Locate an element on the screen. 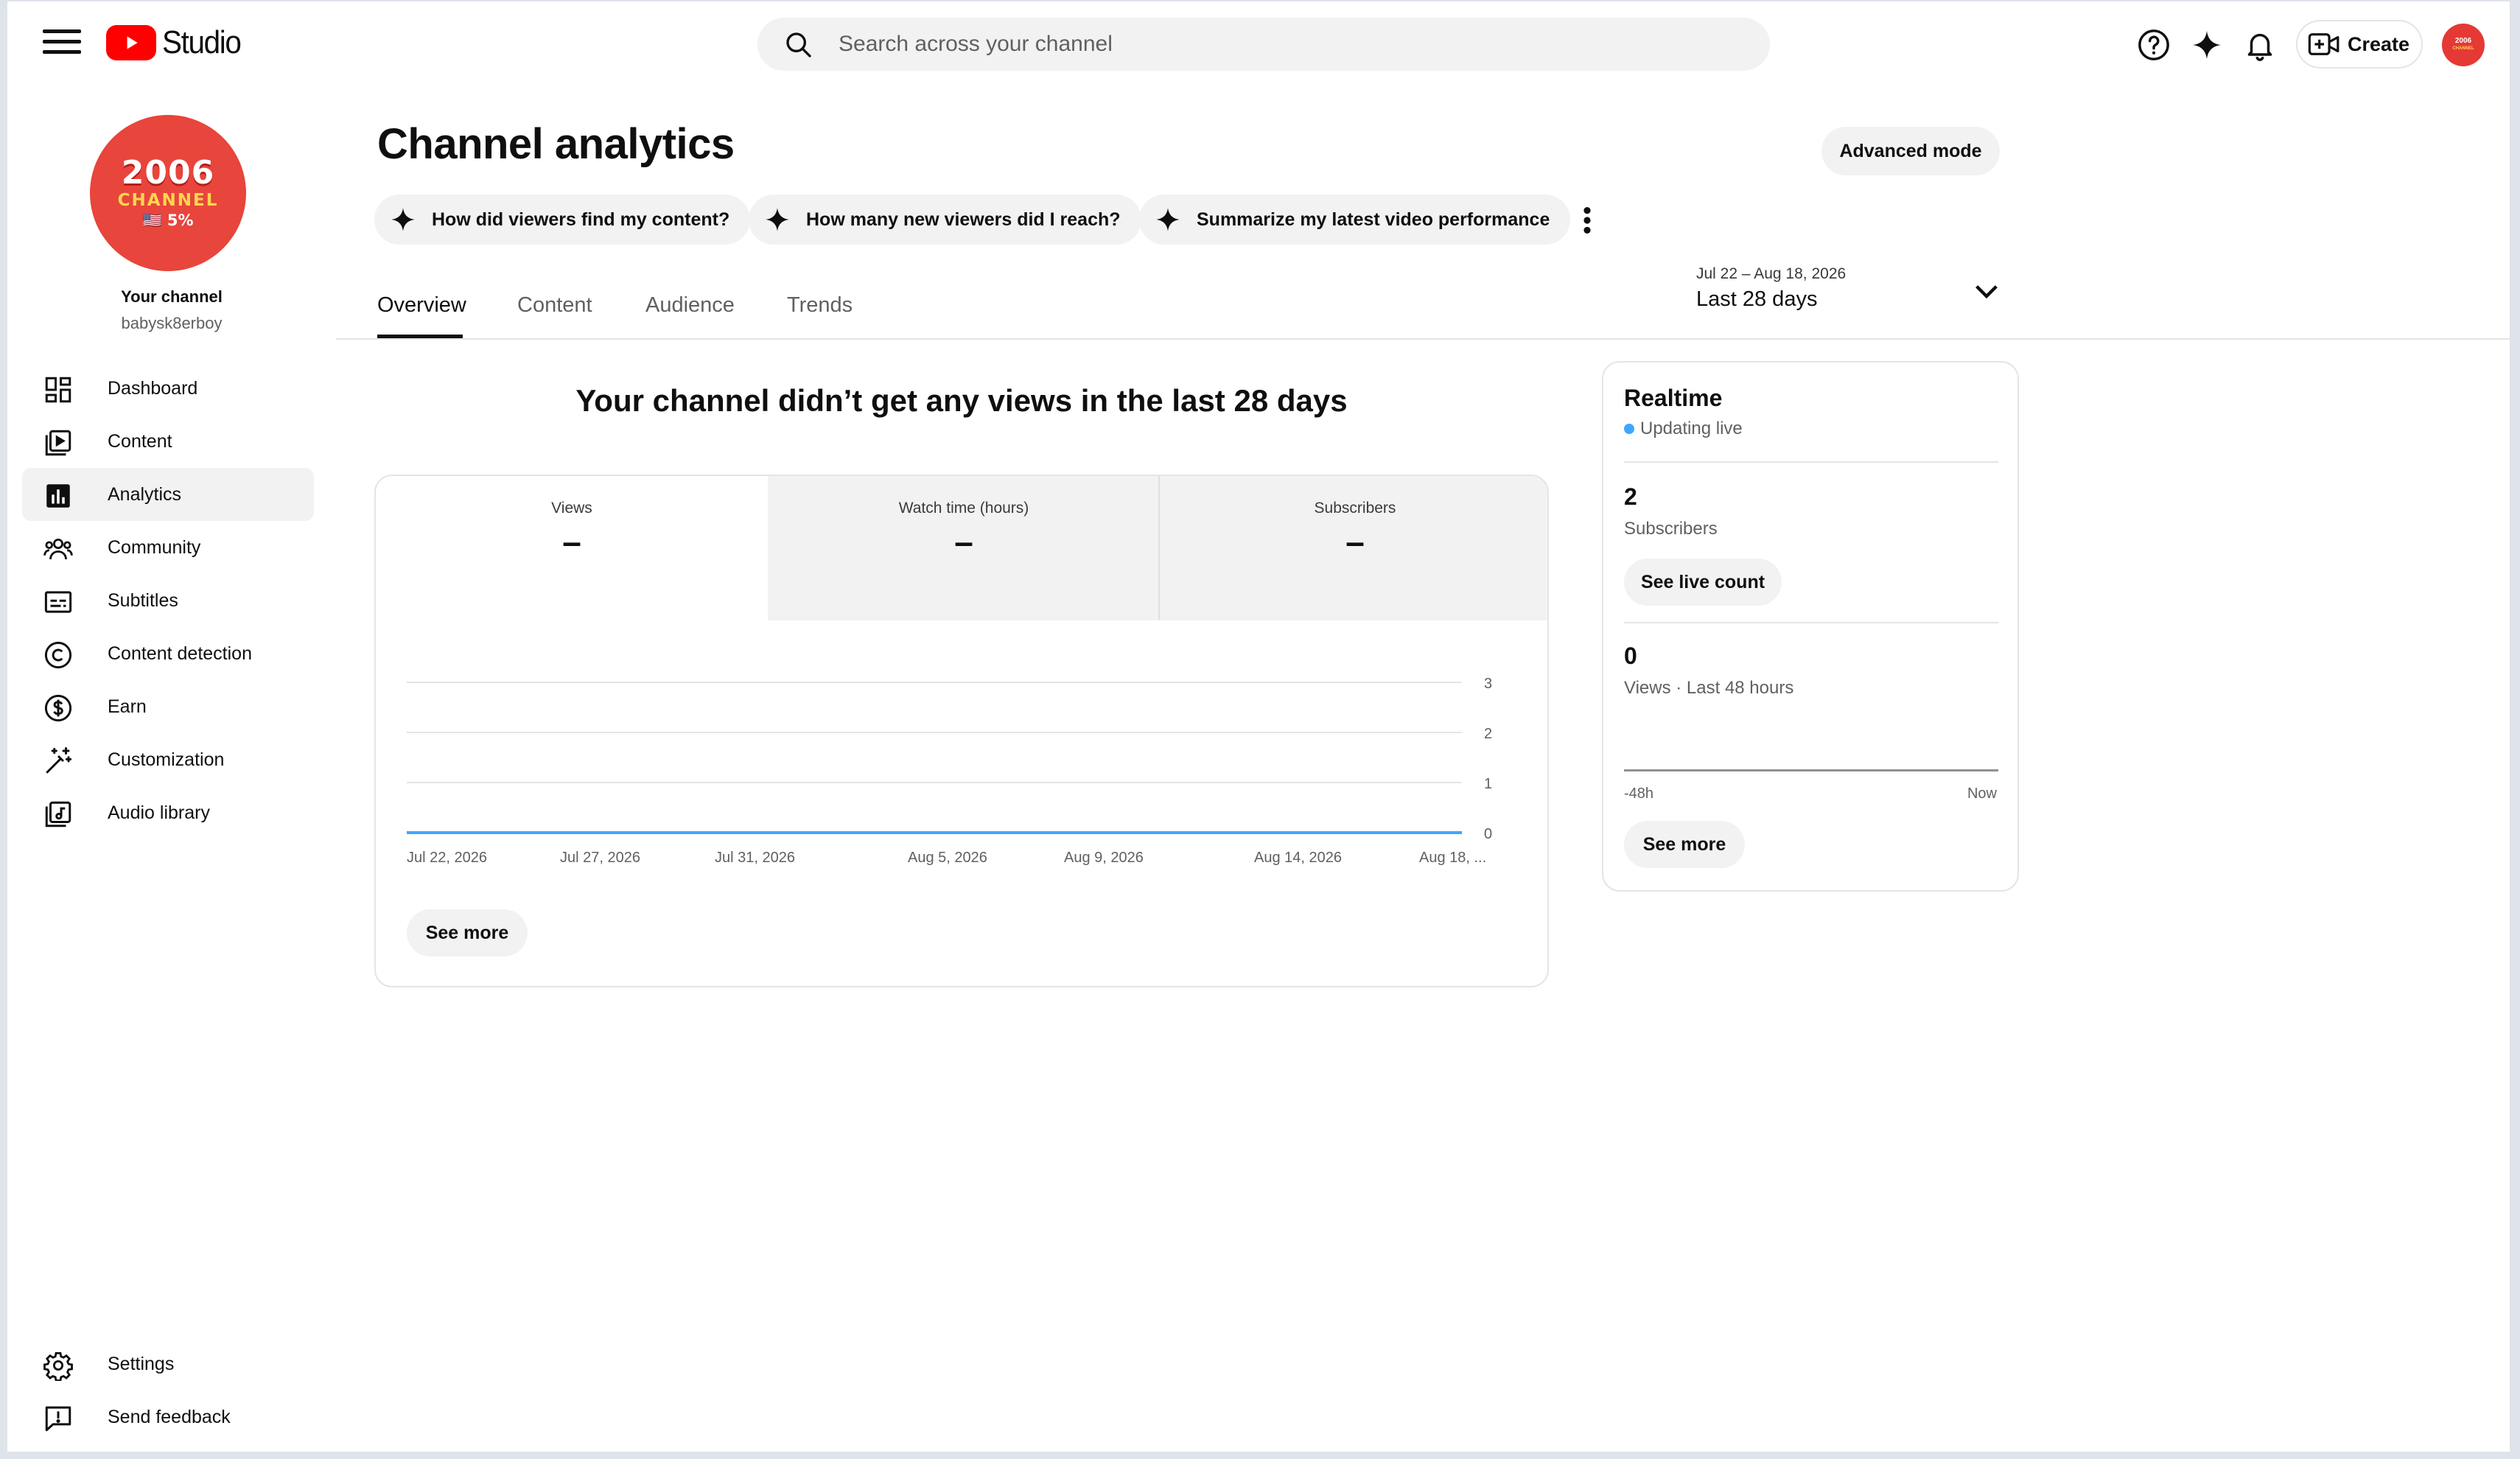 The width and height of the screenshot is (2520, 1459). studio-logo: Studio is located at coordinates (177, 43).